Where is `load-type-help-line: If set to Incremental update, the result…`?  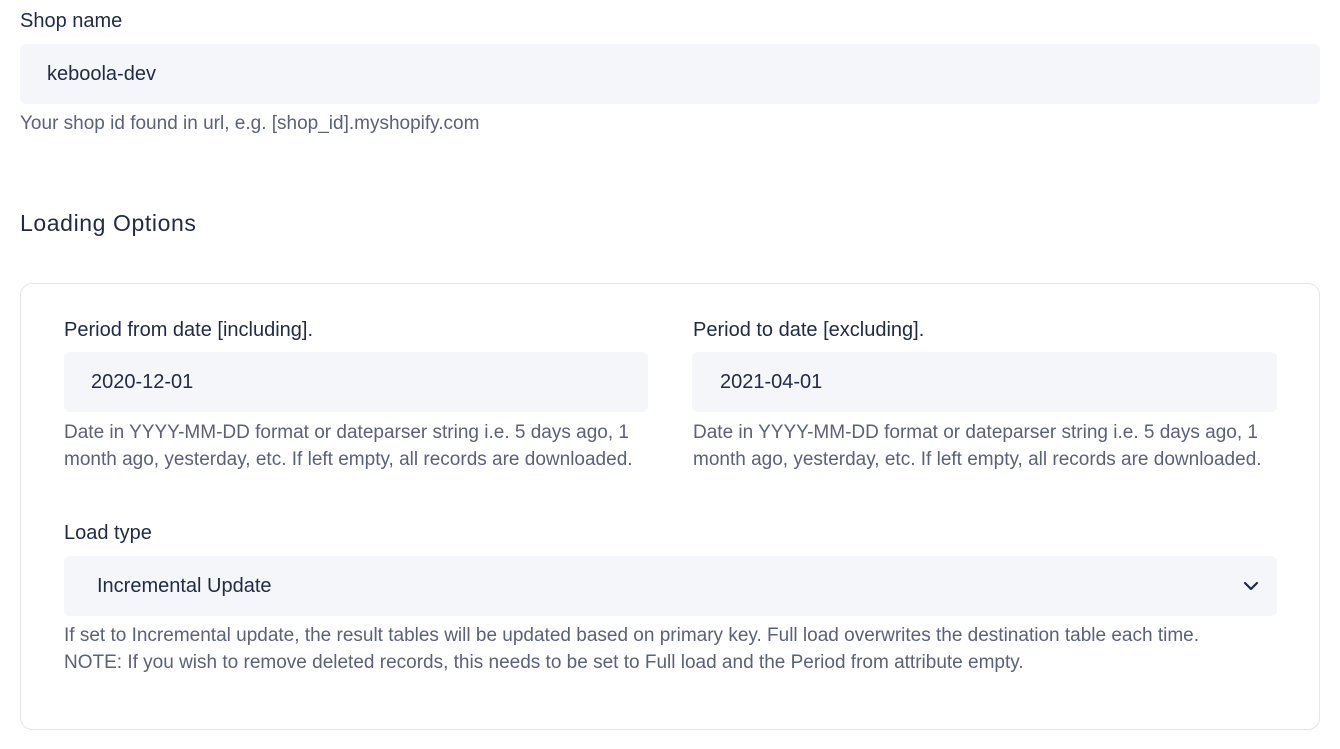
load-type-help-line: If set to Incremental update, the result… is located at coordinates (631, 635).